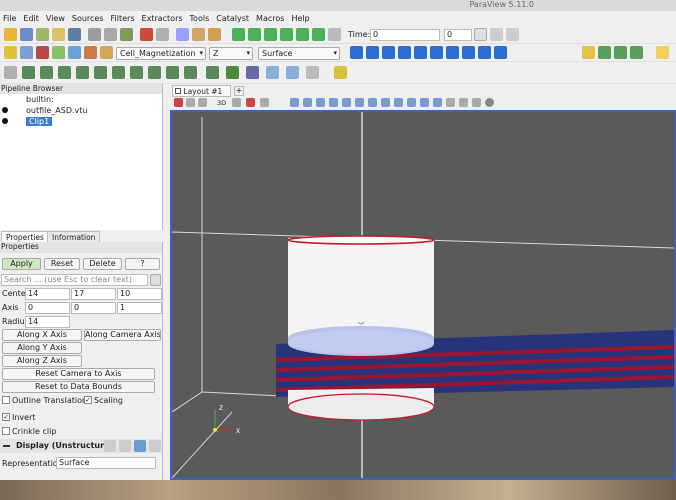 Image resolution: width=676 pixels, height=500 pixels. Describe the element at coordinates (26, 34) in the screenshot. I see `save-icon` at that location.